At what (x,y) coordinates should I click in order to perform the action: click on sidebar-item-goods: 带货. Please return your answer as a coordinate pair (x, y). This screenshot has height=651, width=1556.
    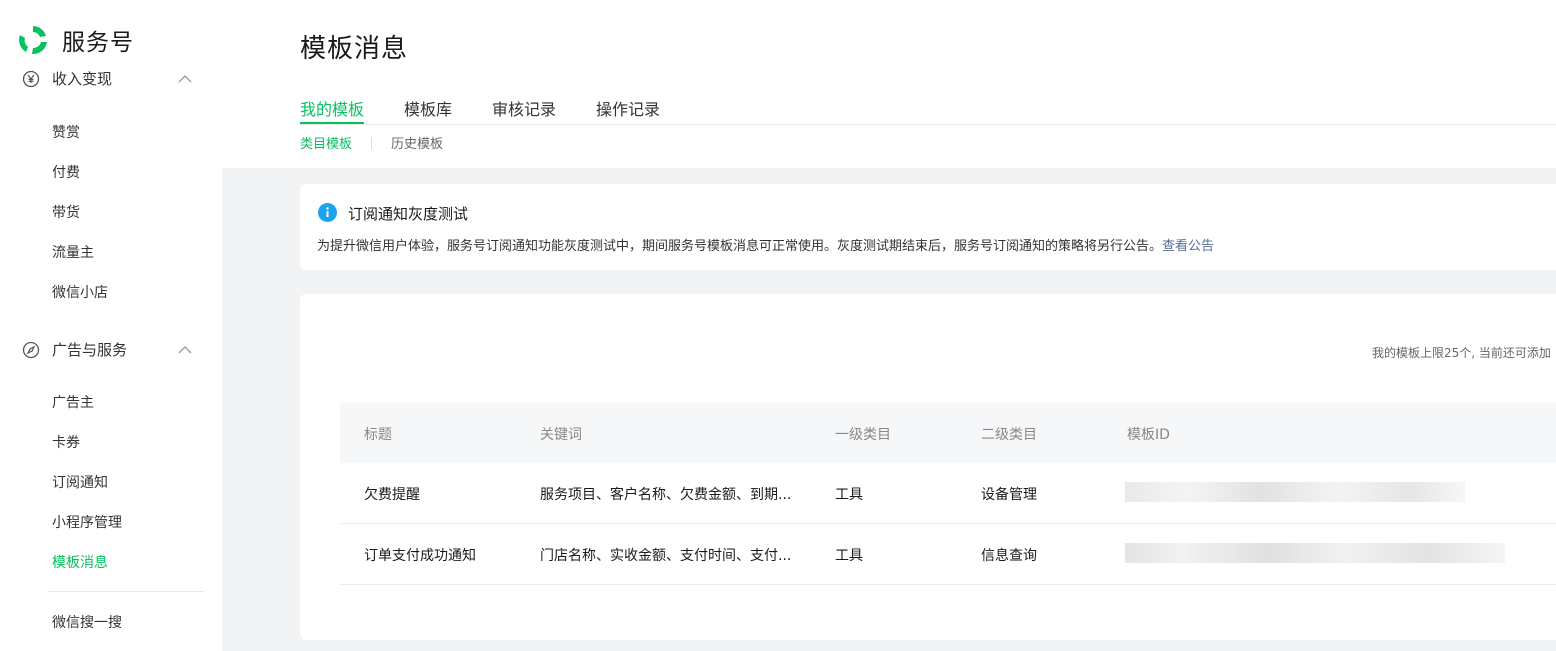
    Looking at the image, I should click on (66, 212).